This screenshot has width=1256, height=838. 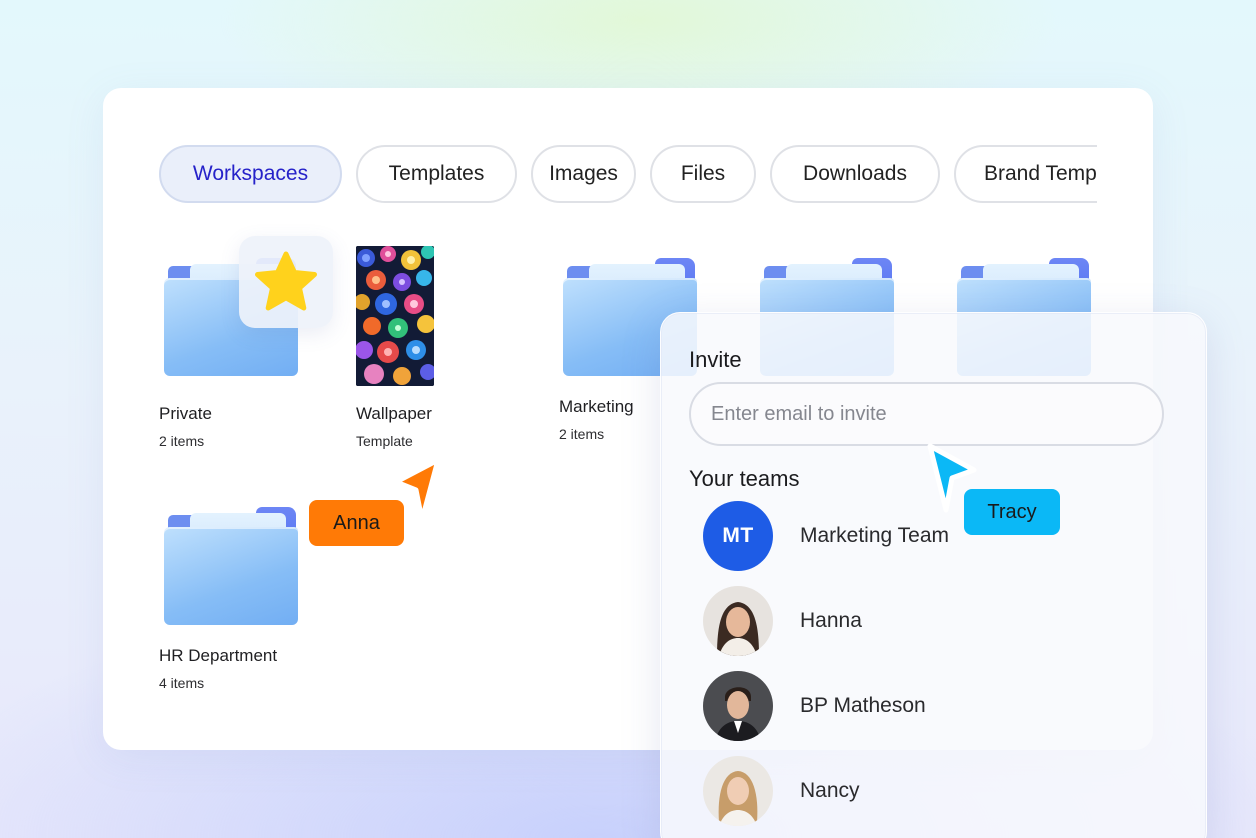 I want to click on member-item-bp-matheson: BP Matheson, so click(x=933, y=706).